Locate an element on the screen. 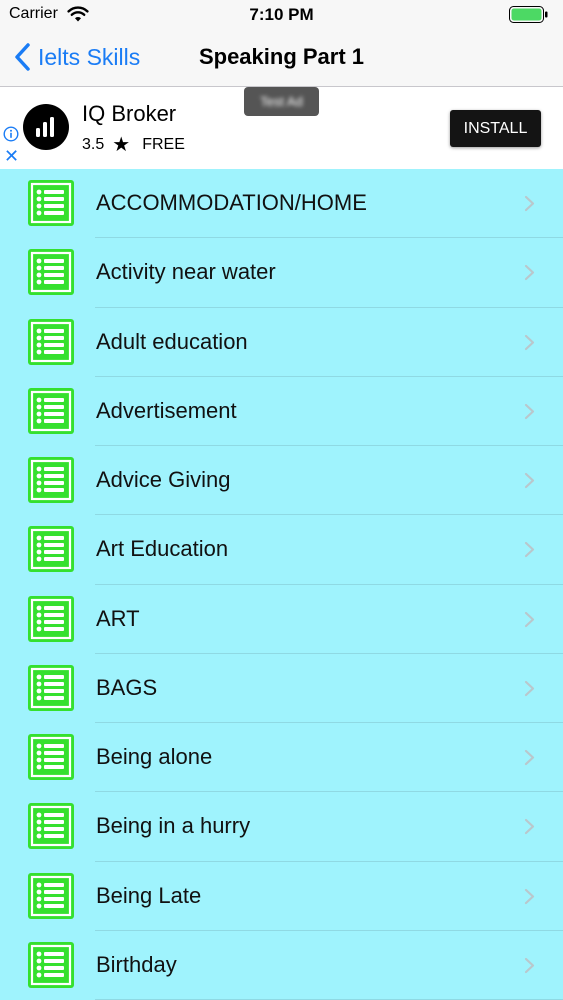 The image size is (563, 1000). ad-label-text: Test Ad is located at coordinates (281, 101).